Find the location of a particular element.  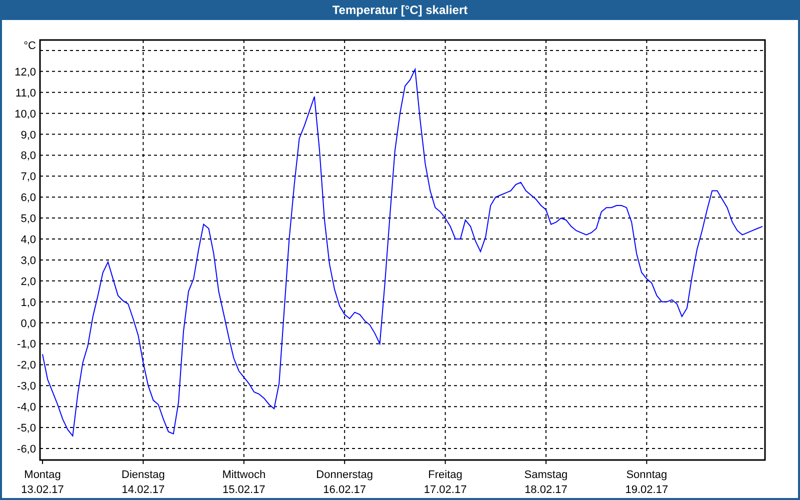

y-tick-label: 6,0 is located at coordinates (28, 198).